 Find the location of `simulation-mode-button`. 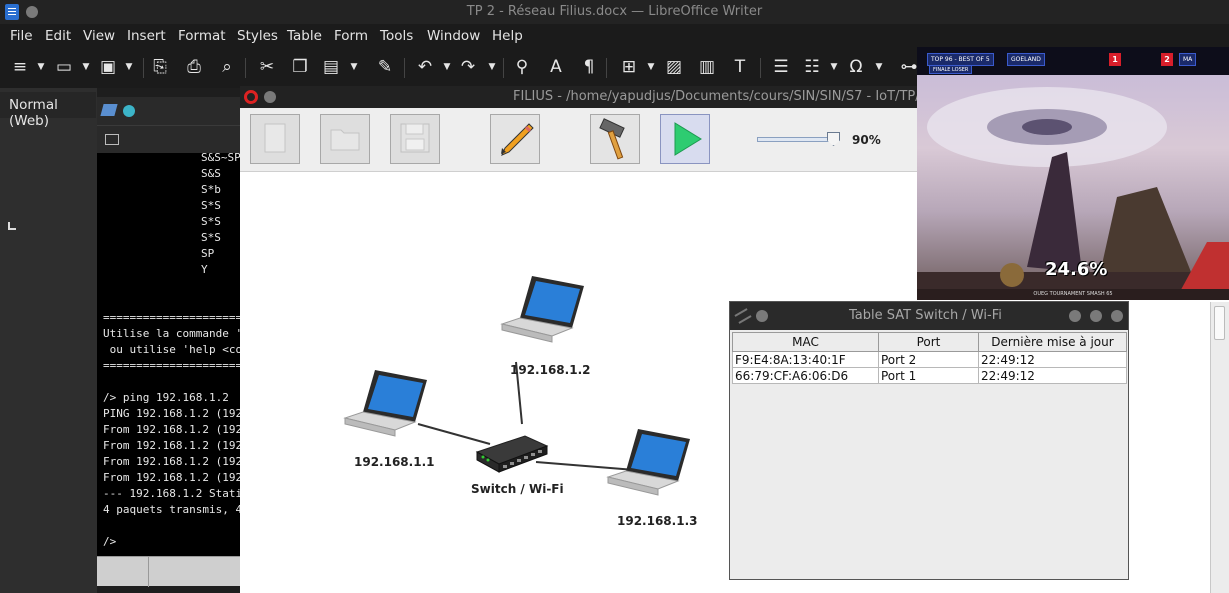

simulation-mode-button is located at coordinates (685, 139).